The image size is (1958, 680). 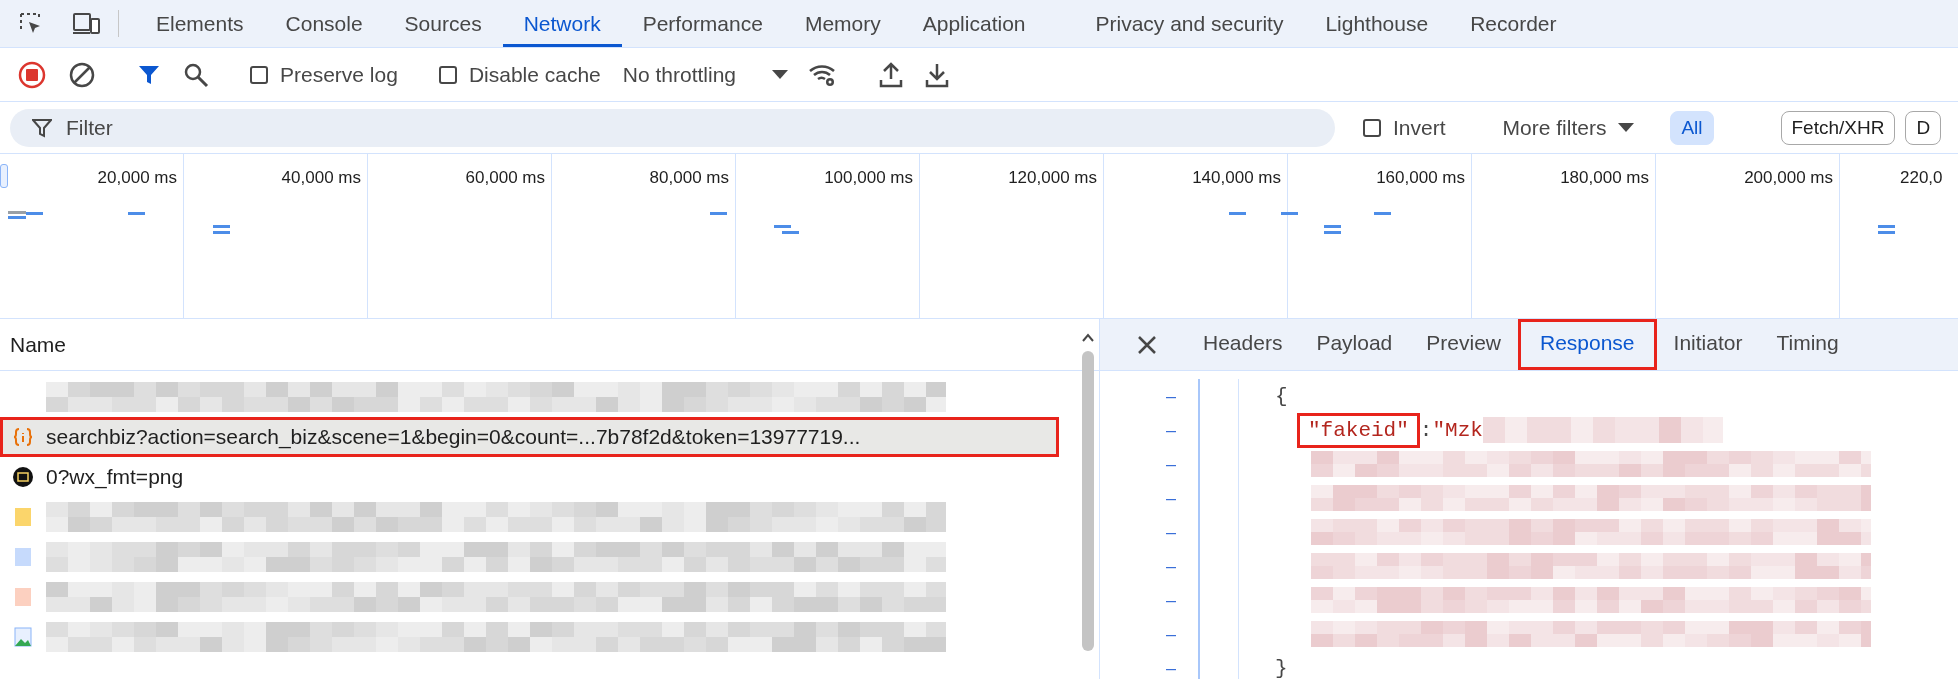 What do you see at coordinates (505, 178) in the screenshot?
I see `time-tick-label: 60,000 ms` at bounding box center [505, 178].